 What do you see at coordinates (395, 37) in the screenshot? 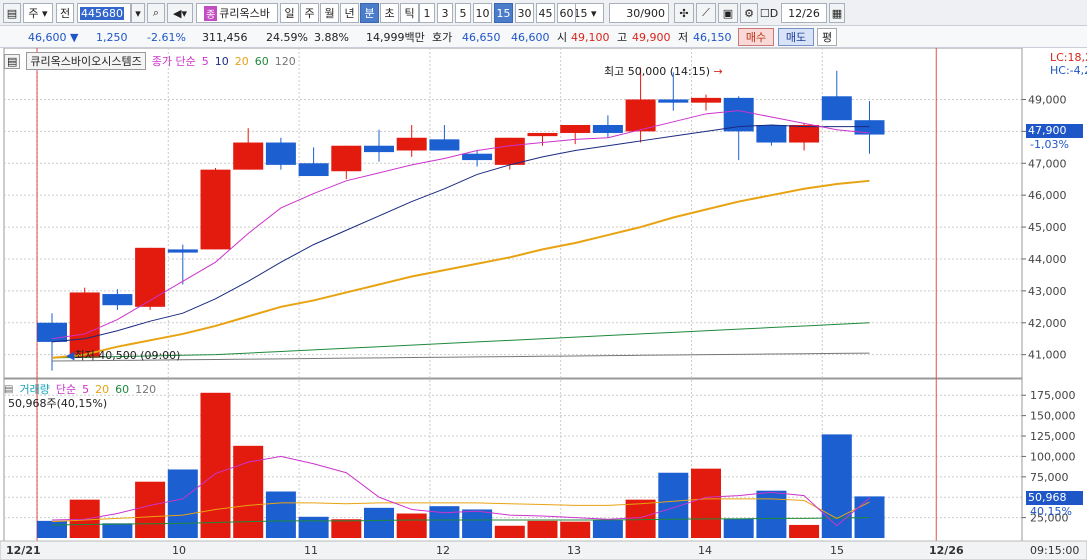
I see `trade-amount: 14,999백만` at bounding box center [395, 37].